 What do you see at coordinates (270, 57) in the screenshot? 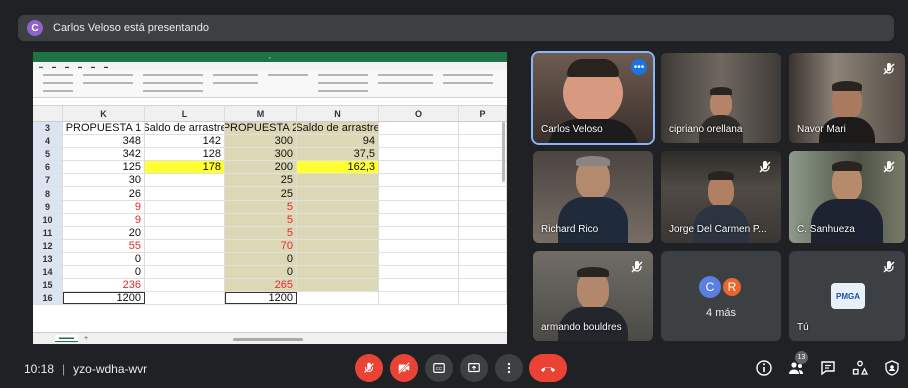
I see `excel-title-icon: ▪` at bounding box center [270, 57].